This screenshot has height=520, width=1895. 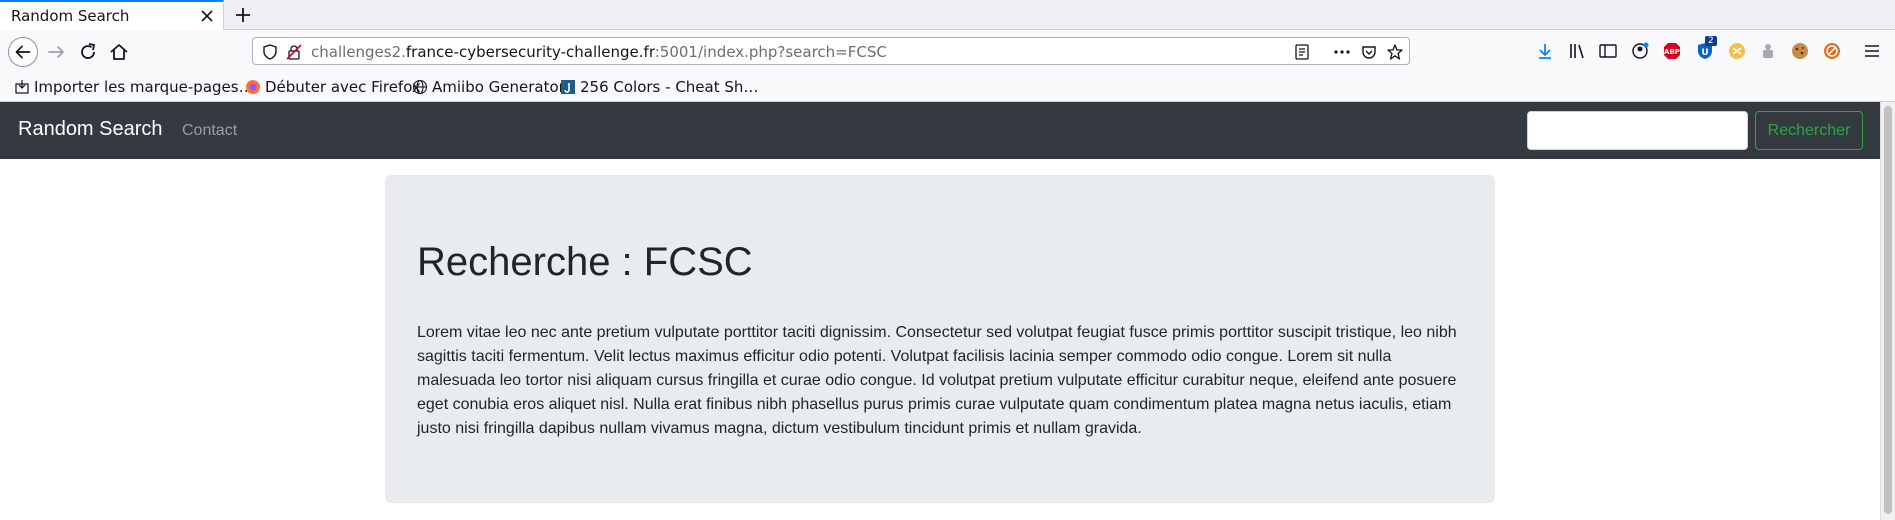 What do you see at coordinates (207, 16) in the screenshot?
I see `close-icon` at bounding box center [207, 16].